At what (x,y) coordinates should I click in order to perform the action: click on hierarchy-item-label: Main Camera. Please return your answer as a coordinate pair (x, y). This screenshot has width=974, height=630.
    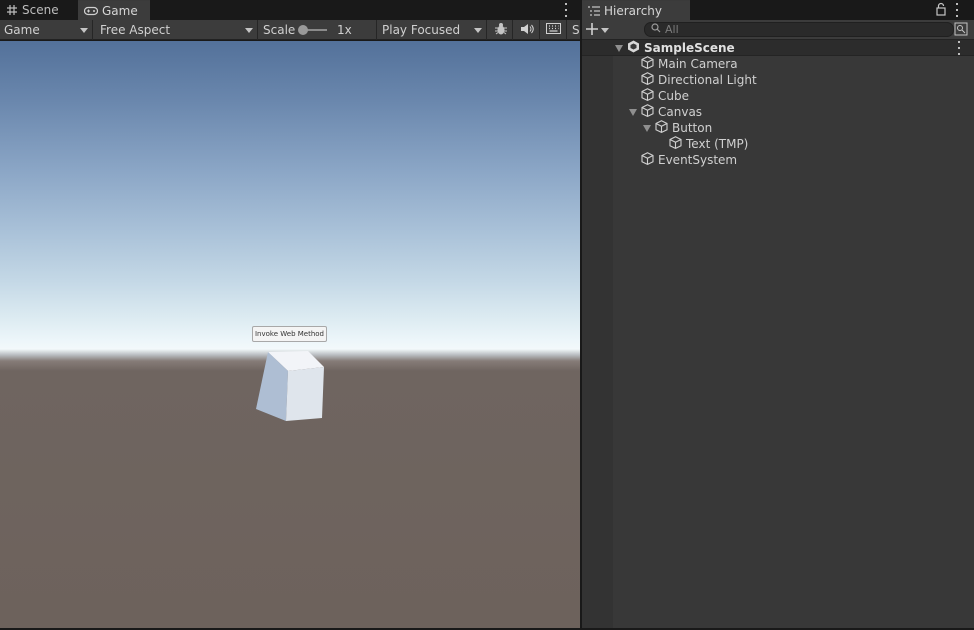
    Looking at the image, I should click on (698, 64).